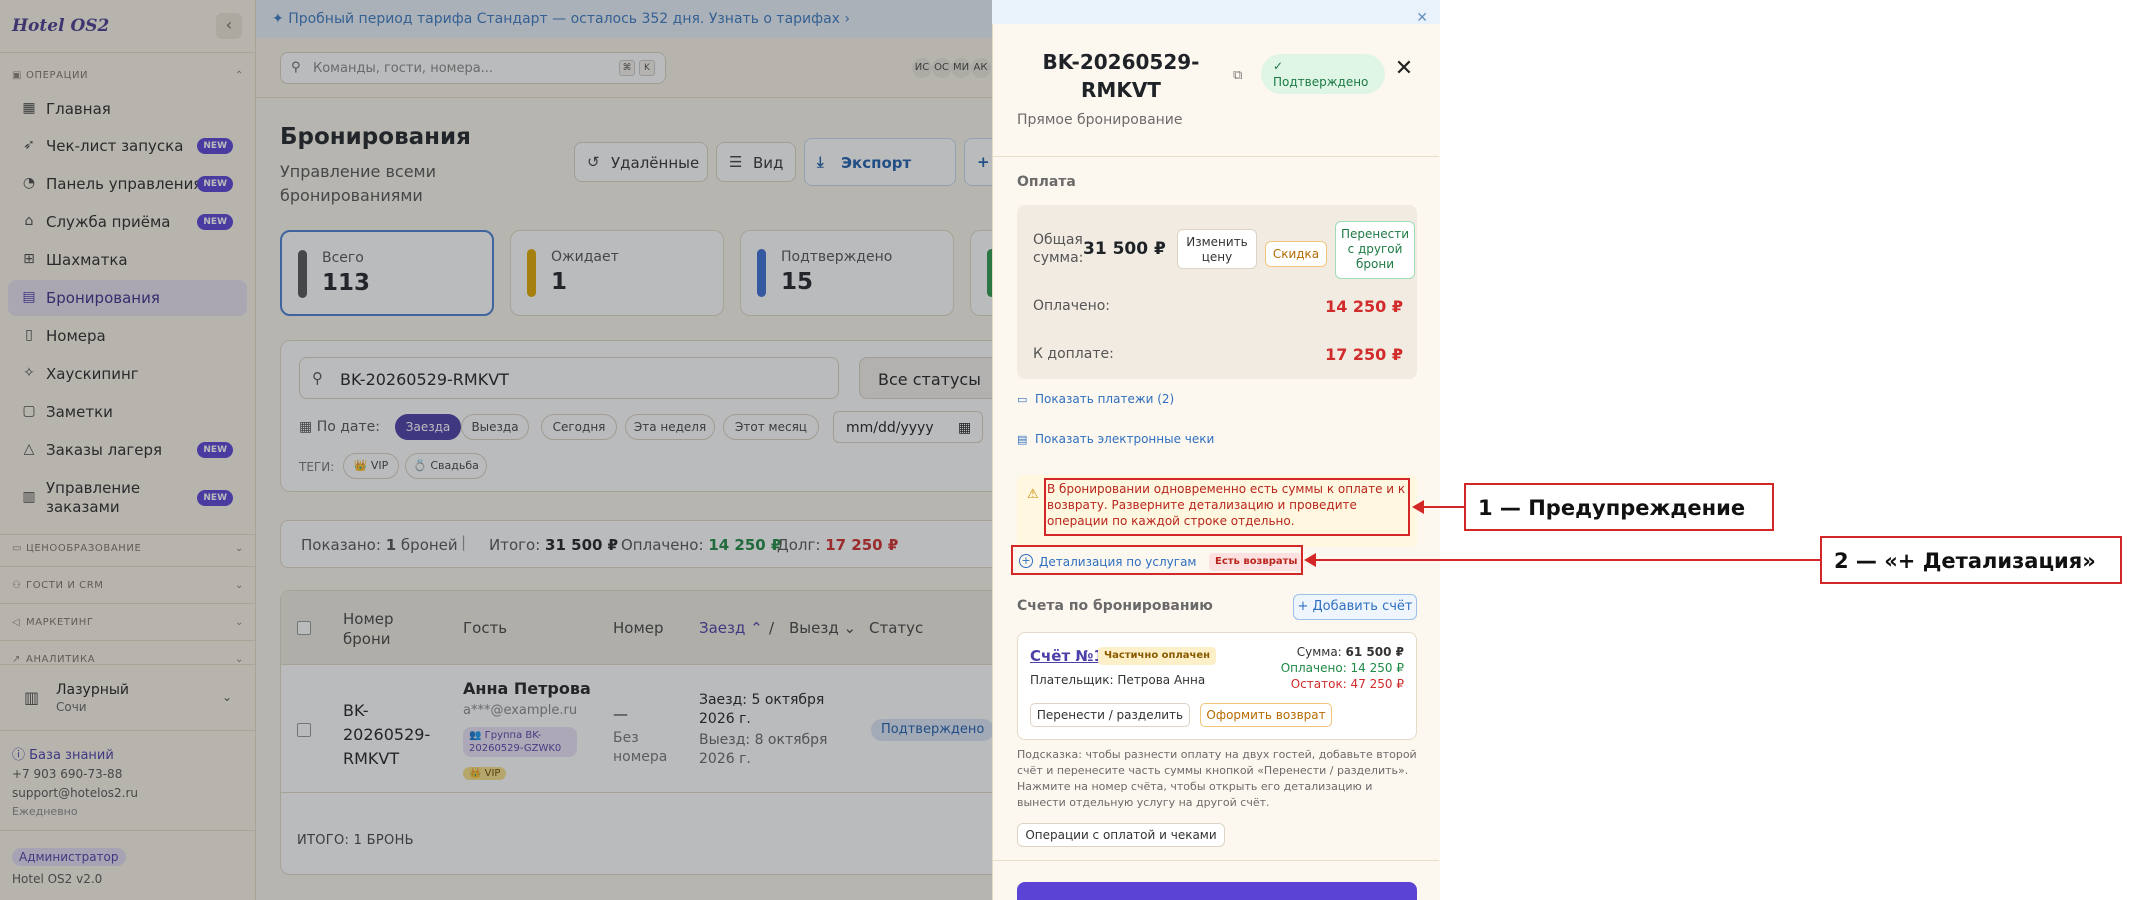 Image resolution: width=2146 pixels, height=900 pixels. What do you see at coordinates (1033, 494) in the screenshot?
I see `warning-icon: ⚠` at bounding box center [1033, 494].